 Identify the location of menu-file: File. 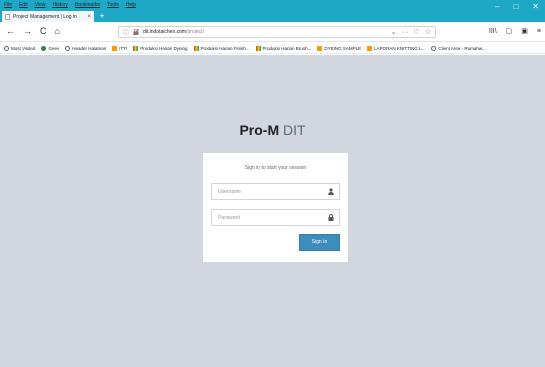
(8, 5).